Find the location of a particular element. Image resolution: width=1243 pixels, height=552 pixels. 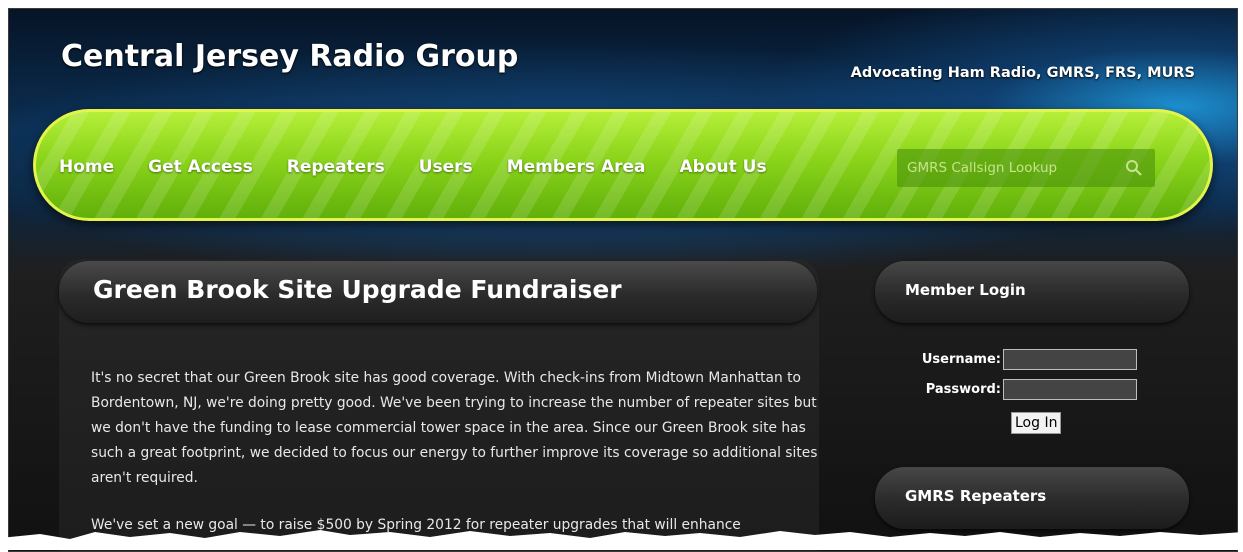

nav-item-users: Users is located at coordinates (446, 167).